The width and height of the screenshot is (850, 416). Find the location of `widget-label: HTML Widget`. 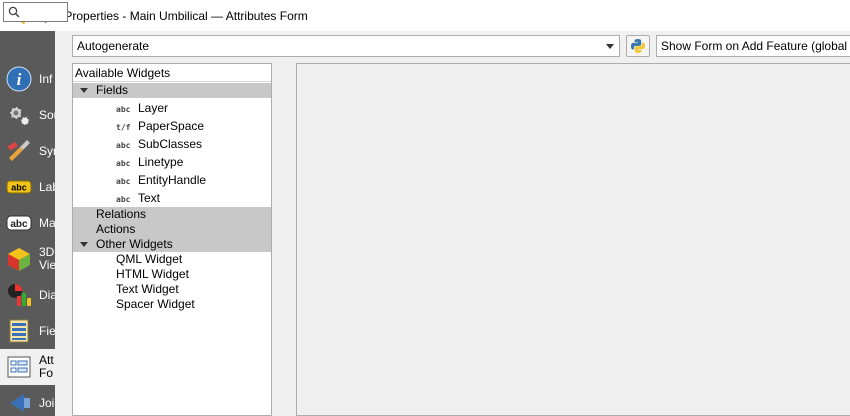

widget-label: HTML Widget is located at coordinates (152, 274).